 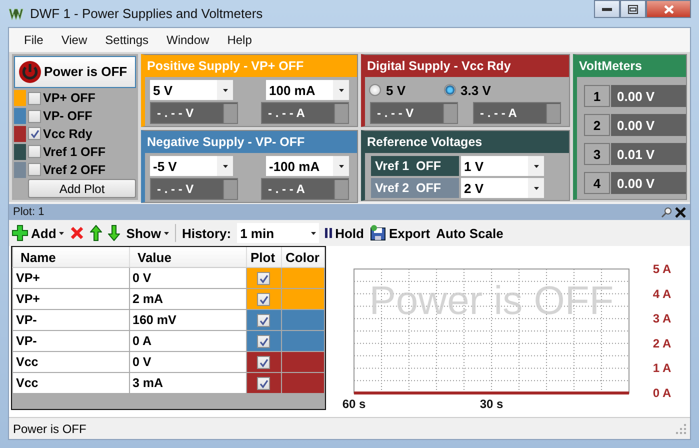 What do you see at coordinates (302, 257) in the screenshot?
I see `column-header: Color` at bounding box center [302, 257].